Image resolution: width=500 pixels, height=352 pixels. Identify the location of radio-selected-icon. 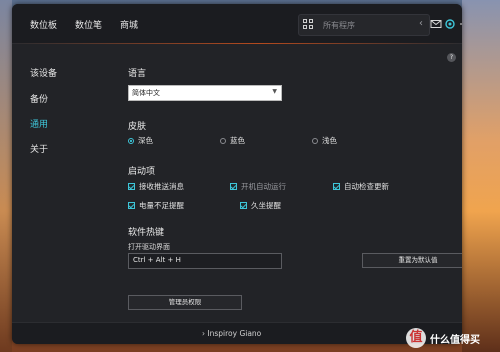
(131, 141).